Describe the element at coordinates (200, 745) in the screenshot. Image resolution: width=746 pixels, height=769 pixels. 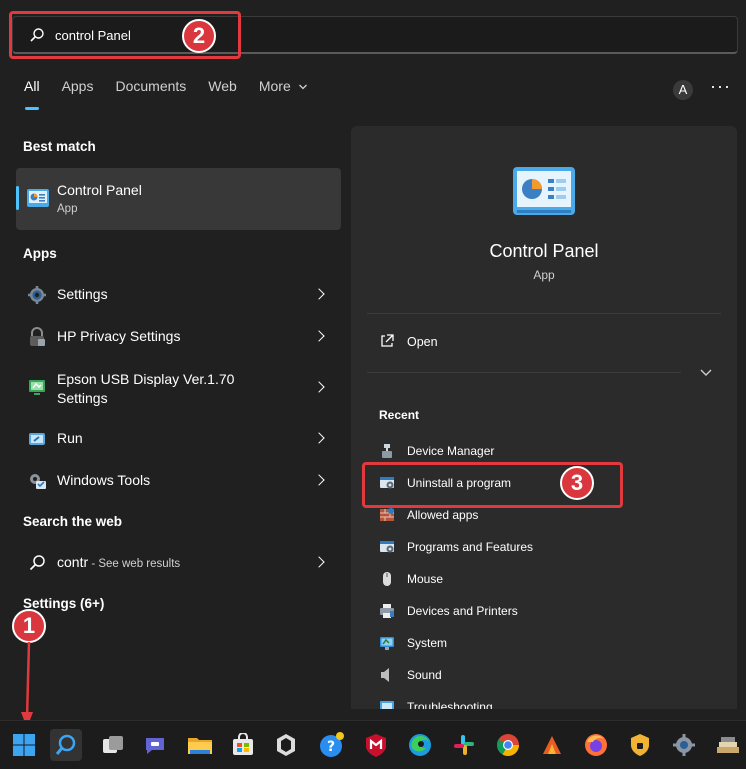
I see `file-explorer-icon` at that location.